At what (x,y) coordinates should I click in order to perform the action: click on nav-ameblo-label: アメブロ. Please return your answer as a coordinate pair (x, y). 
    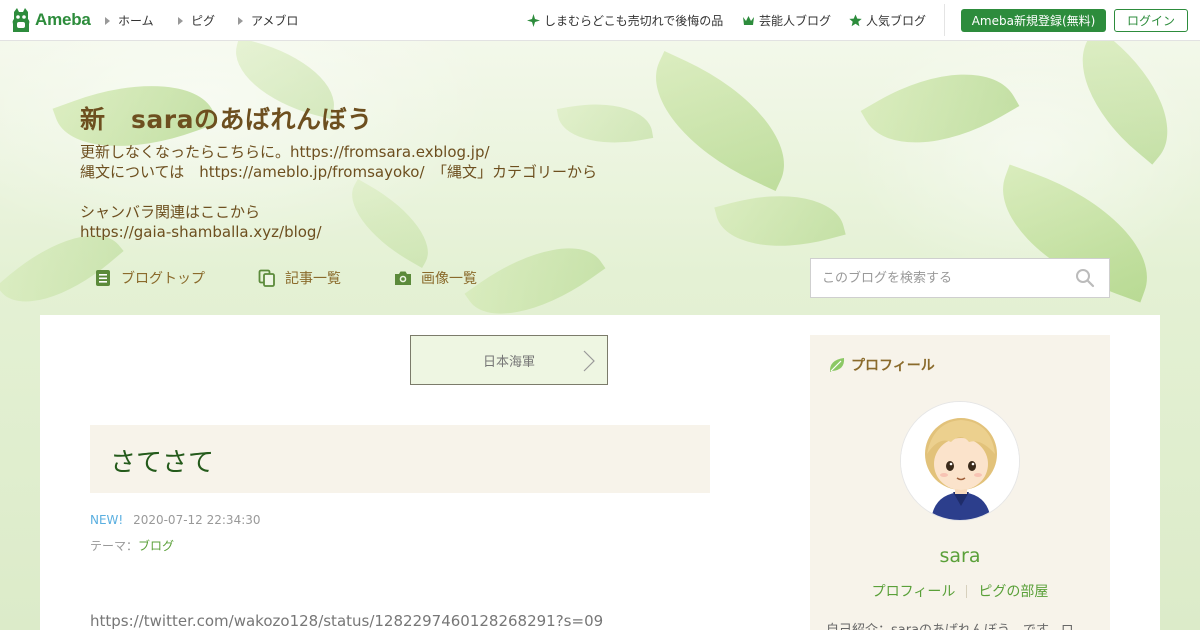
    Looking at the image, I should click on (275, 21).